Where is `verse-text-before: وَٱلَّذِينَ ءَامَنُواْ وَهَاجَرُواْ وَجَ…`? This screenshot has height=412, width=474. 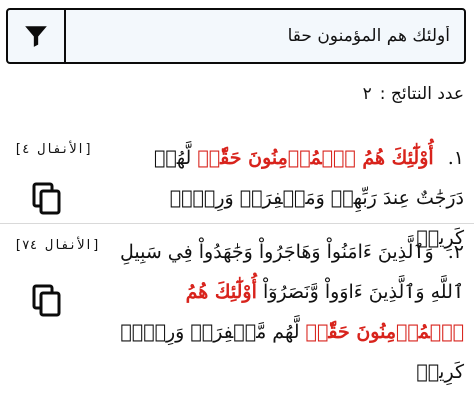 verse-text-before: وَٱلَّذِينَ ءَامَنُواْ وَهَاجَرُواْ وَجَ… is located at coordinates (291, 272).